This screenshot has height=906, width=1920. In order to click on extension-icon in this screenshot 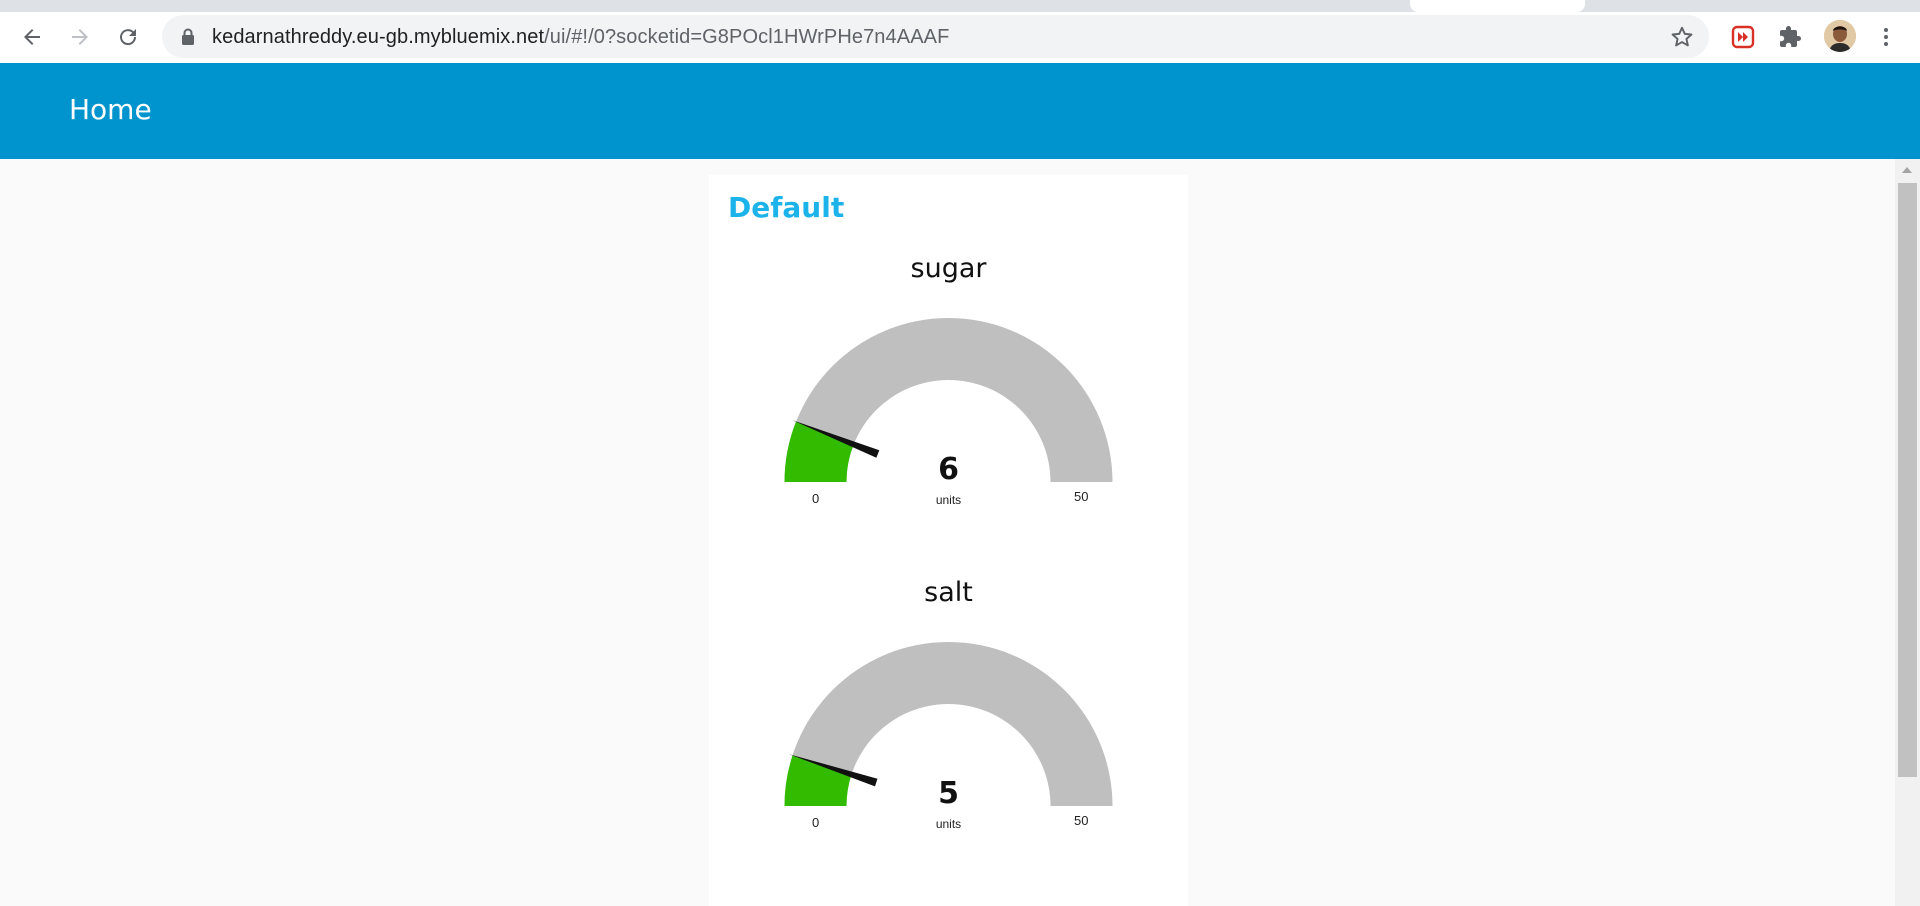, I will do `click(1743, 37)`.